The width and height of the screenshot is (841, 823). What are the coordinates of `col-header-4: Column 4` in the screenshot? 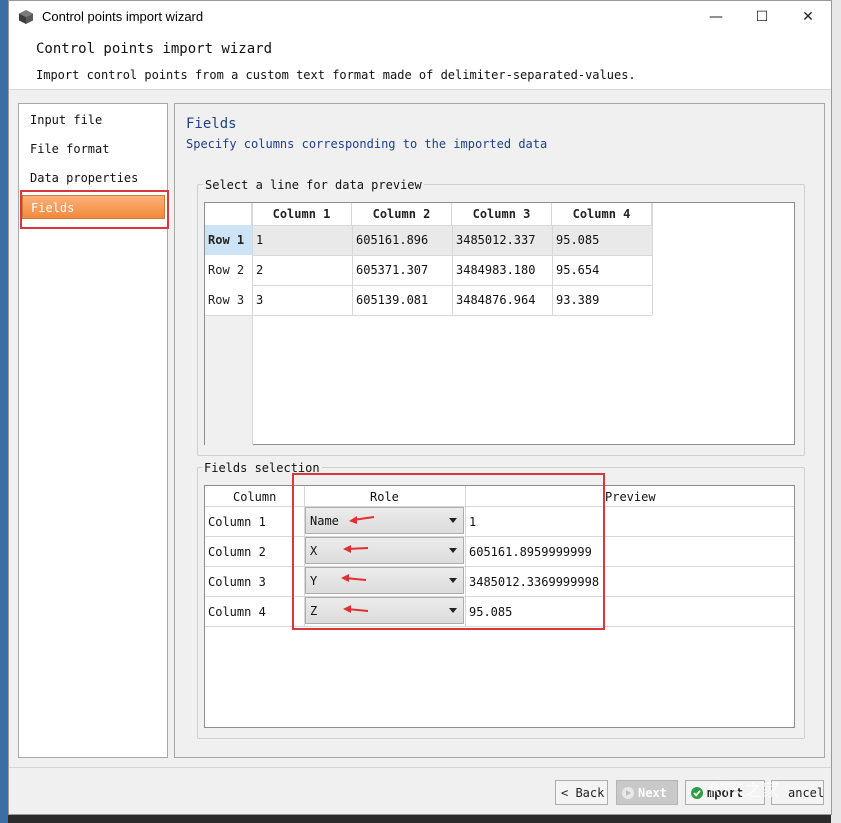 It's located at (602, 214).